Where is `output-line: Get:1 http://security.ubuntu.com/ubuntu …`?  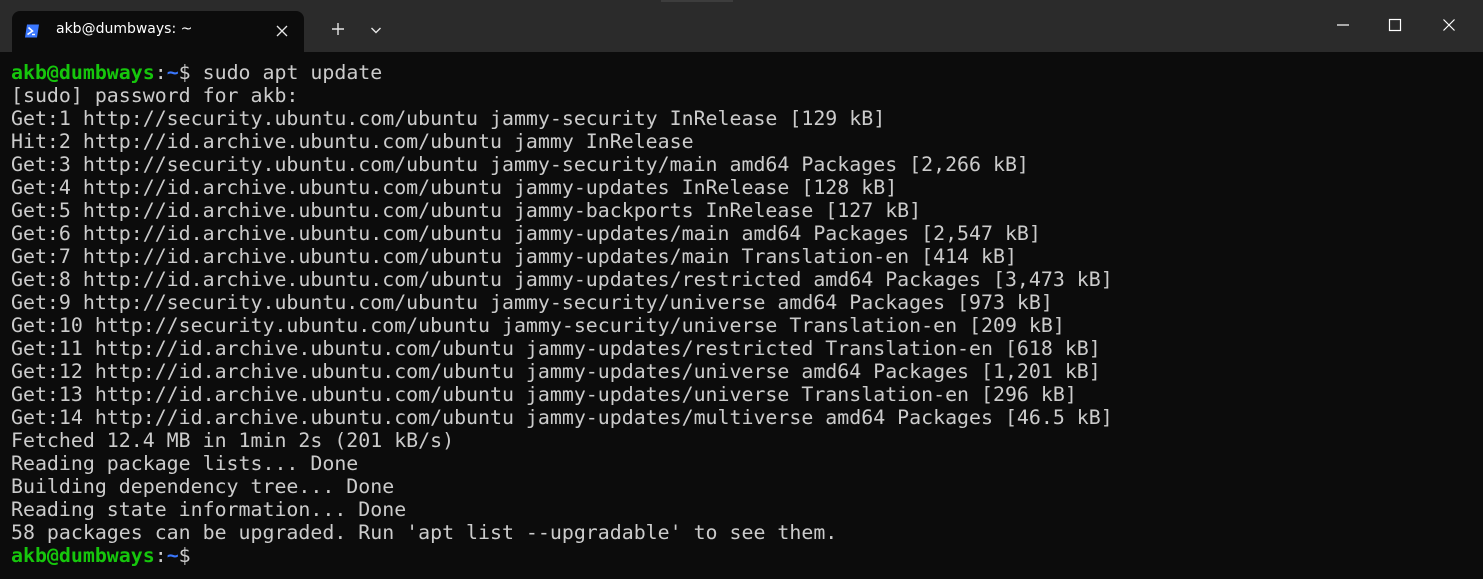 output-line: Get:1 http://security.ubuntu.com/ubuntu … is located at coordinates (448, 118).